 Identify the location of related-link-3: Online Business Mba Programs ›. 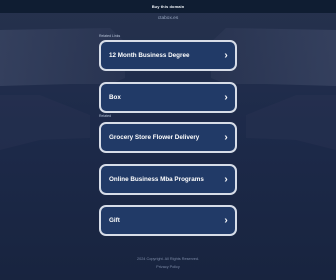
(168, 179).